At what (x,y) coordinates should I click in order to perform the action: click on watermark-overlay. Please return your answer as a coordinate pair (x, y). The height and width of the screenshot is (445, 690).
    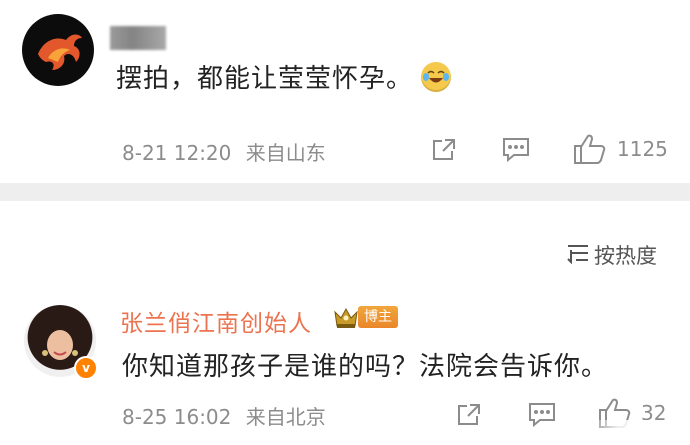
    Looking at the image, I should click on (638, 432).